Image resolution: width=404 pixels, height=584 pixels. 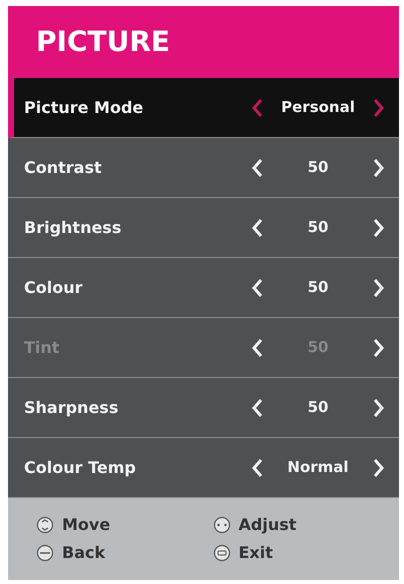 I want to click on help-label: Back, so click(x=84, y=553).